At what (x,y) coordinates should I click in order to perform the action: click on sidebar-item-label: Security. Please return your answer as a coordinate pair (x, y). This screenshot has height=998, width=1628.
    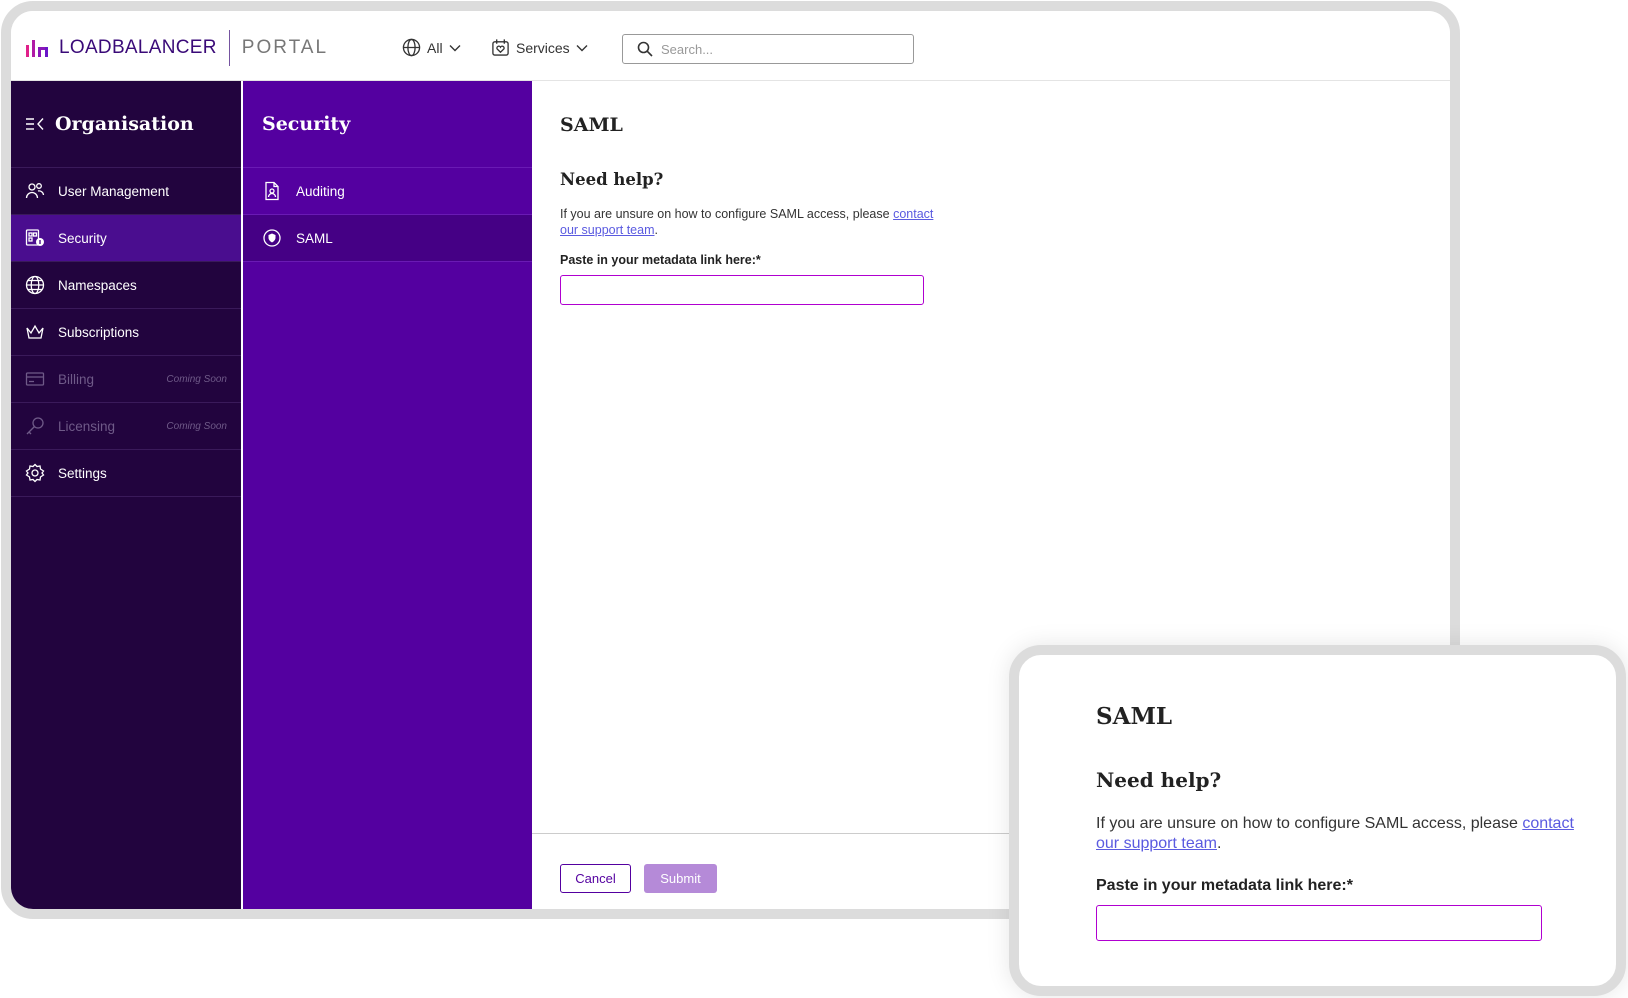
    Looking at the image, I should click on (82, 238).